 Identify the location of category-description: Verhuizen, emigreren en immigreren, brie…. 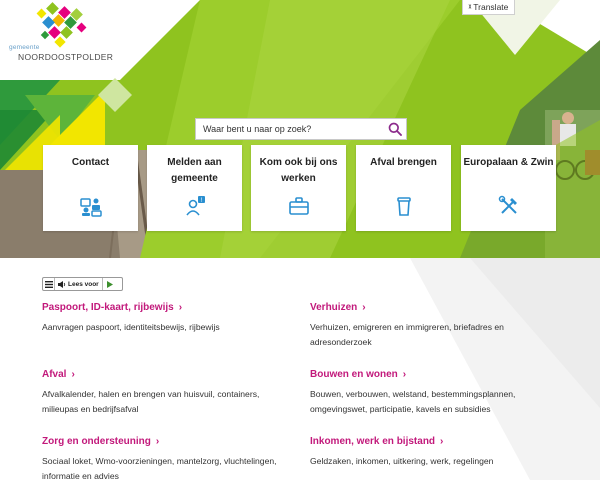
(407, 334).